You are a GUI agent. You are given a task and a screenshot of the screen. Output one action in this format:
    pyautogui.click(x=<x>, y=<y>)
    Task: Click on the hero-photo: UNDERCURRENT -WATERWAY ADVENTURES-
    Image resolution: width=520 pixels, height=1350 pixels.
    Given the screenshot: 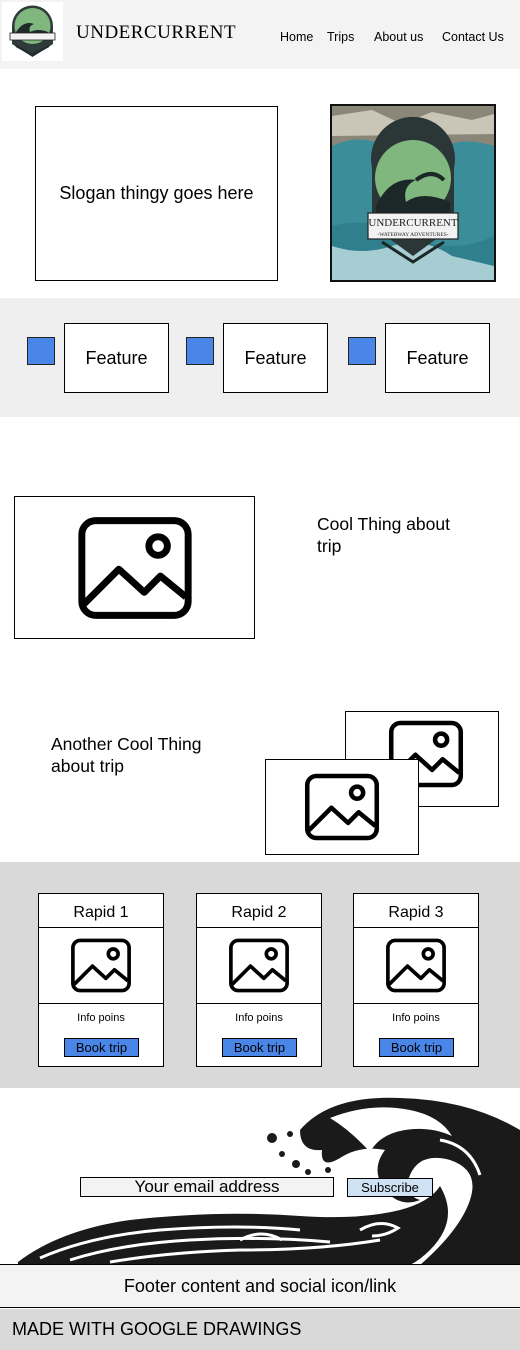 What is the action you would take?
    pyautogui.click(x=413, y=193)
    